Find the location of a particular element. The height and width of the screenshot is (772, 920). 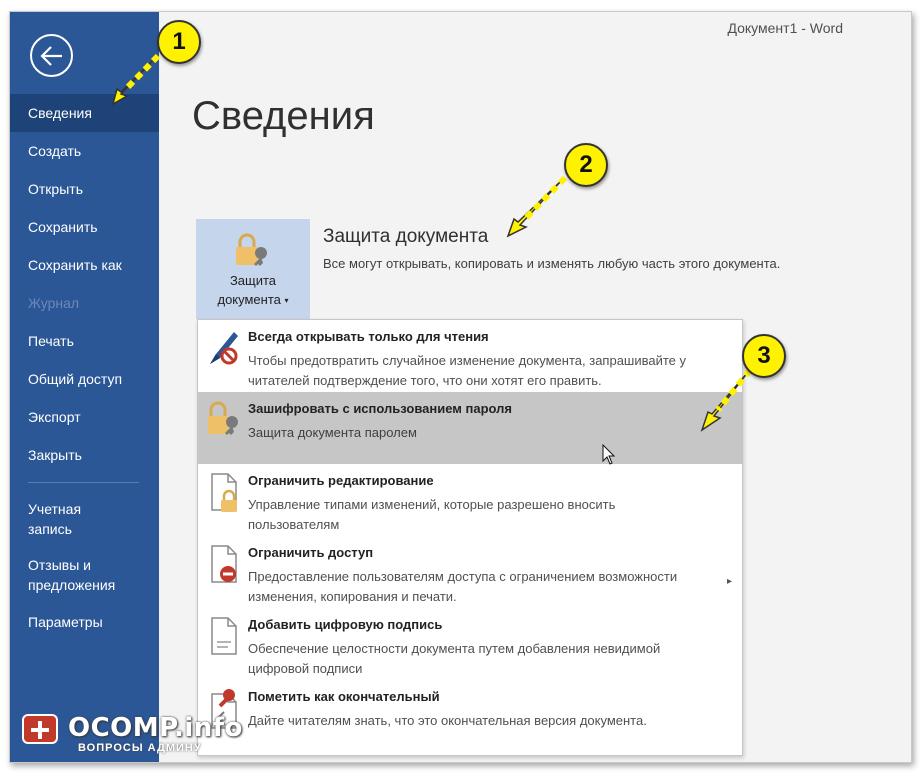

nav-item-account: Учетная запись is located at coordinates (84, 519).